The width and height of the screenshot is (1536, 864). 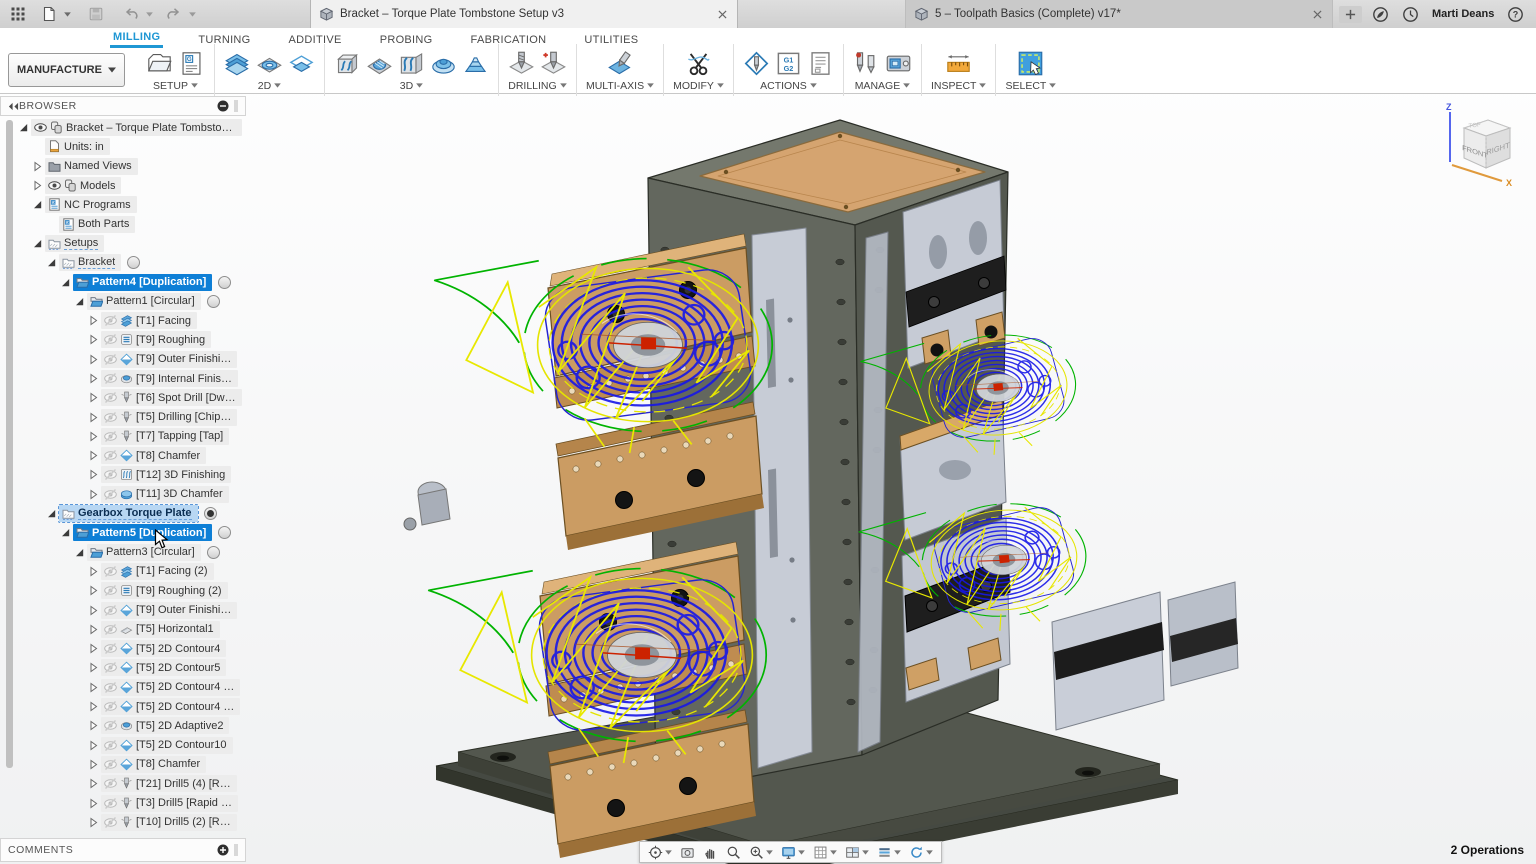 What do you see at coordinates (123, 146) in the screenshot?
I see `browser-row: Units: in` at bounding box center [123, 146].